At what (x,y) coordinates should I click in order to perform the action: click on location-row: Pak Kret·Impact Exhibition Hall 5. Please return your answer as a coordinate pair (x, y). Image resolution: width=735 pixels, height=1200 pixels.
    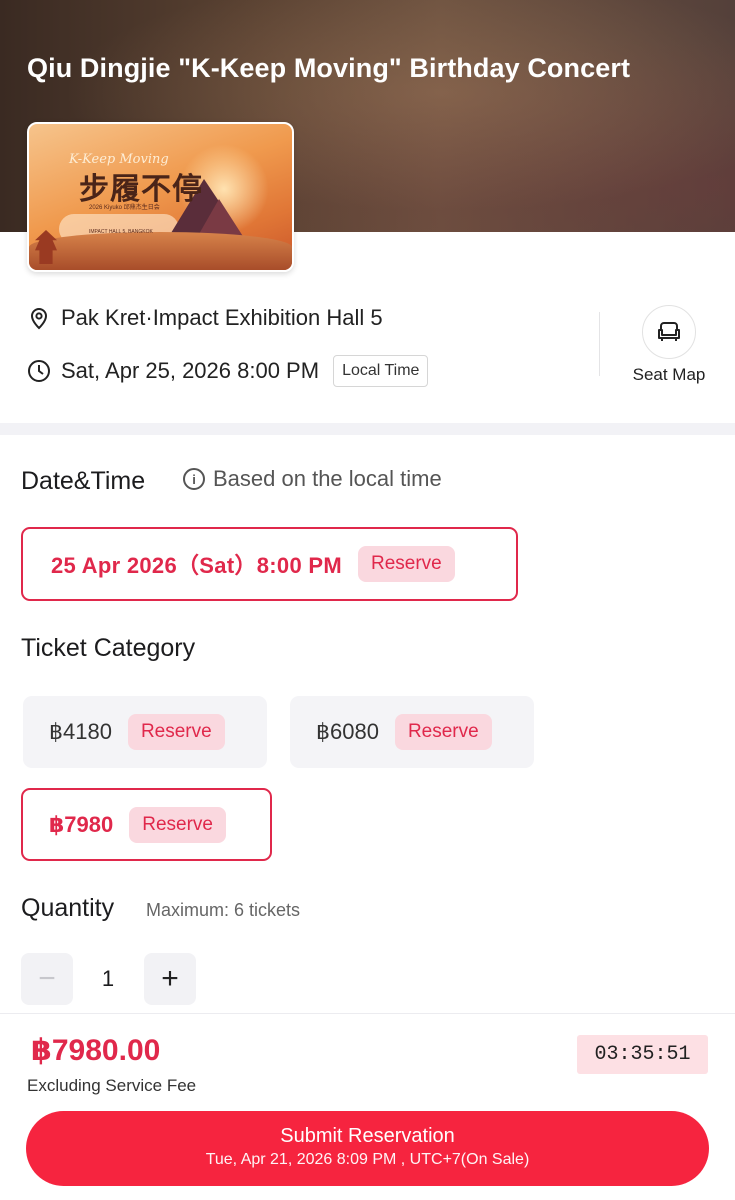
    Looking at the image, I should click on (205, 318).